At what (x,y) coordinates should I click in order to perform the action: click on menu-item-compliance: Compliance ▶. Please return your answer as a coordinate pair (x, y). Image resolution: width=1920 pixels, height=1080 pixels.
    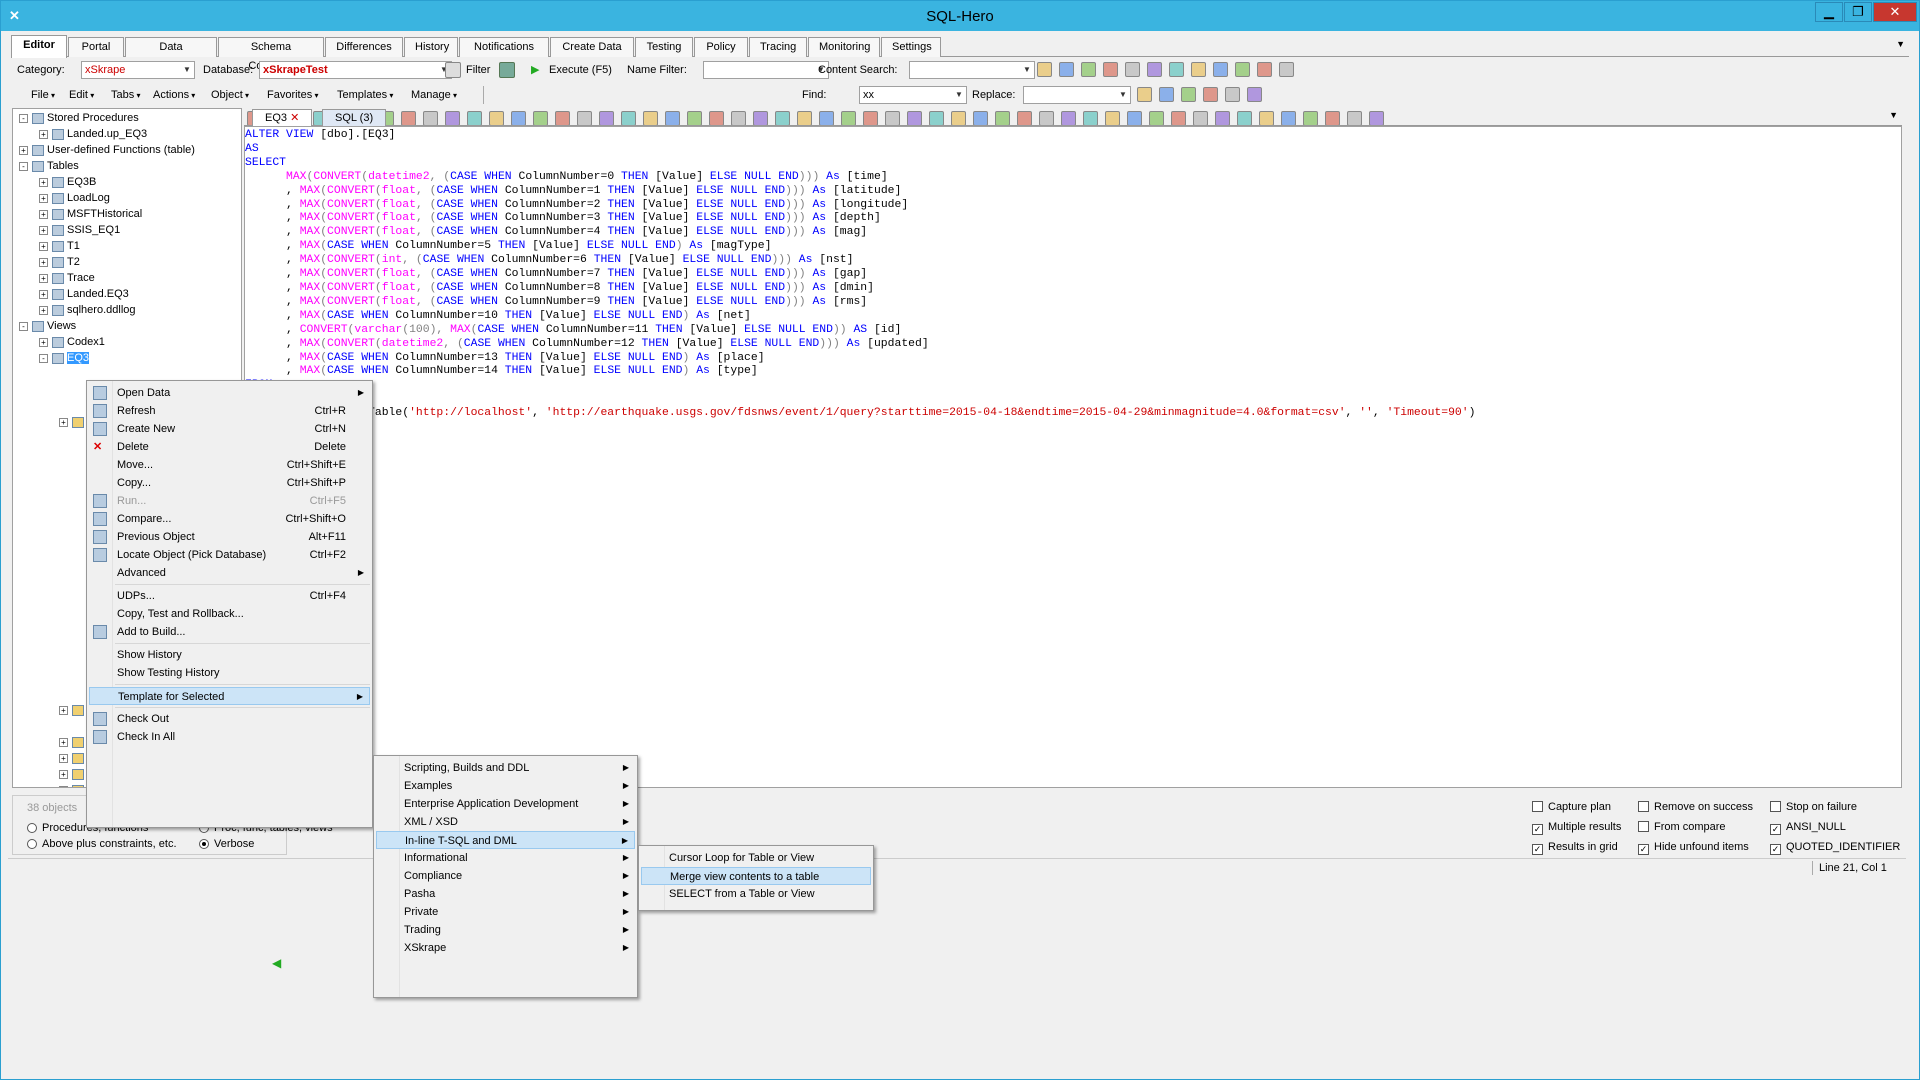
    Looking at the image, I should click on (505, 876).